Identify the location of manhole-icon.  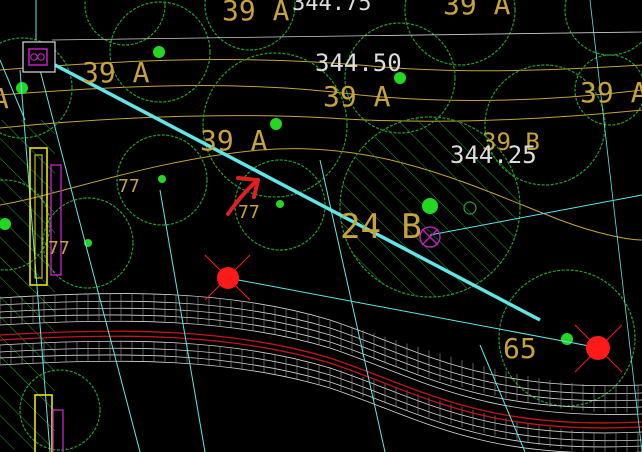
(39, 57).